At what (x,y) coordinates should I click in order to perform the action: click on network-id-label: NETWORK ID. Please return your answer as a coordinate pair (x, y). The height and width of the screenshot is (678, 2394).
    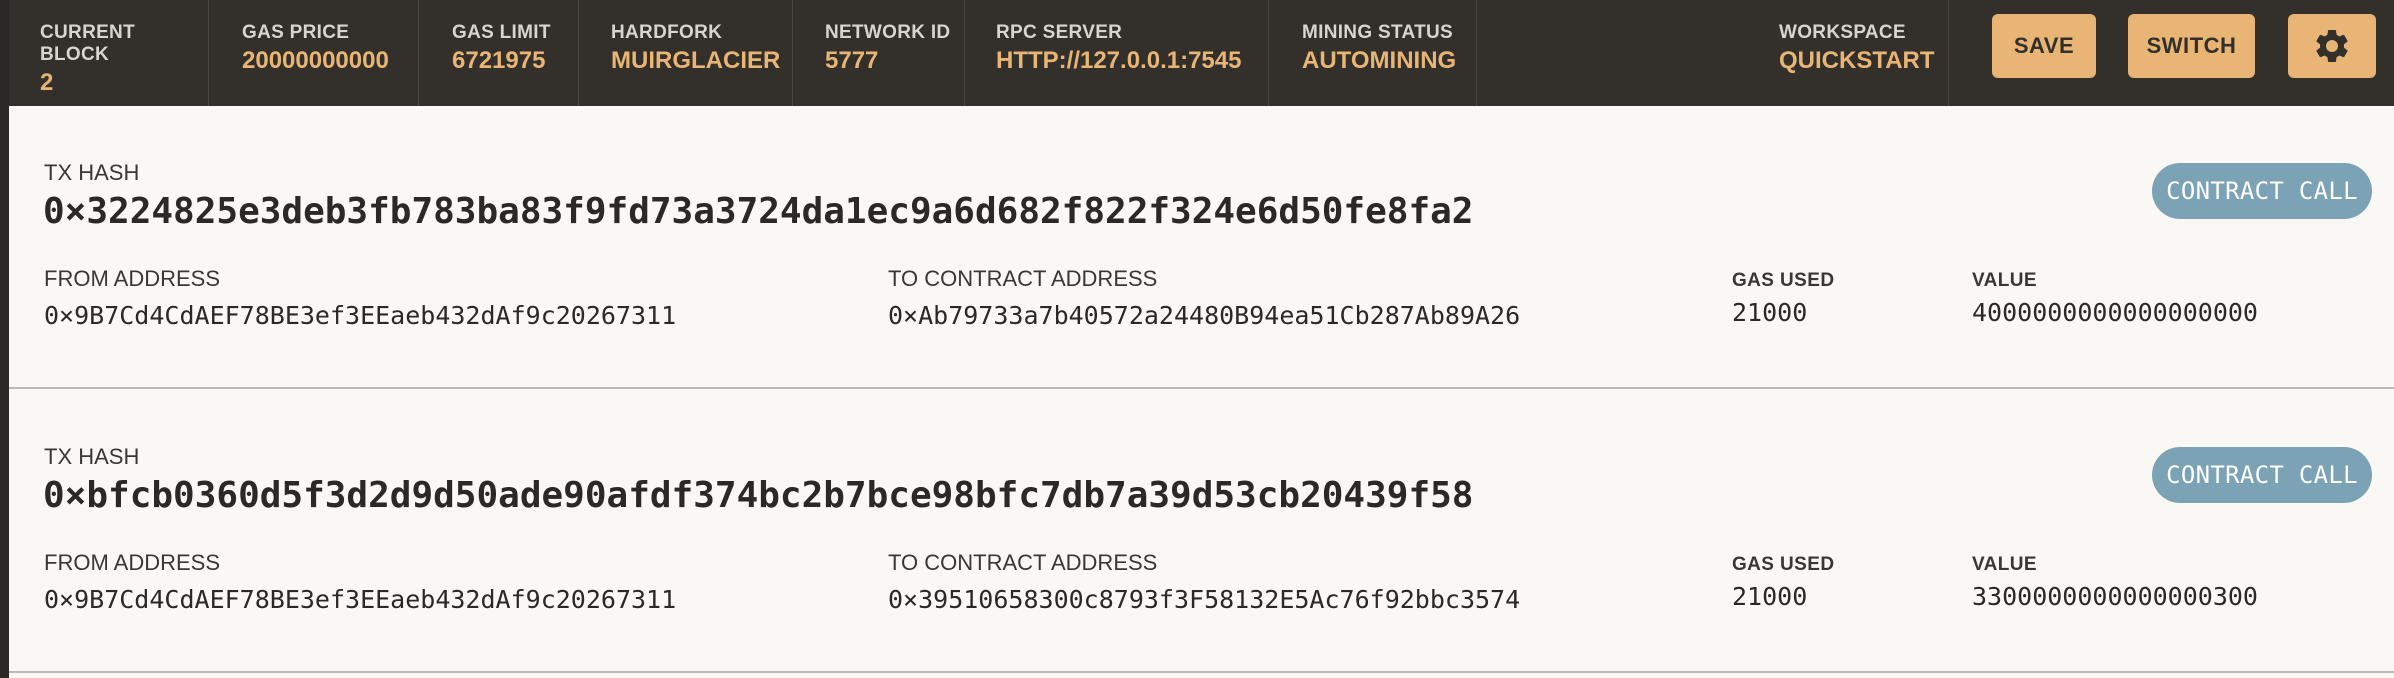
    Looking at the image, I should click on (888, 32).